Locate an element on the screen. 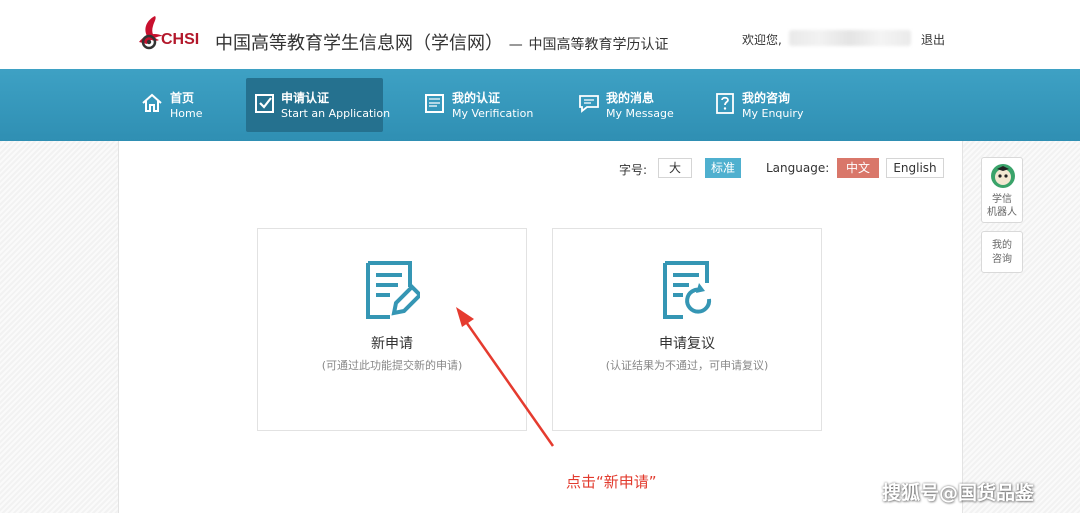 The image size is (1080, 513). blurred-username is located at coordinates (850, 38).